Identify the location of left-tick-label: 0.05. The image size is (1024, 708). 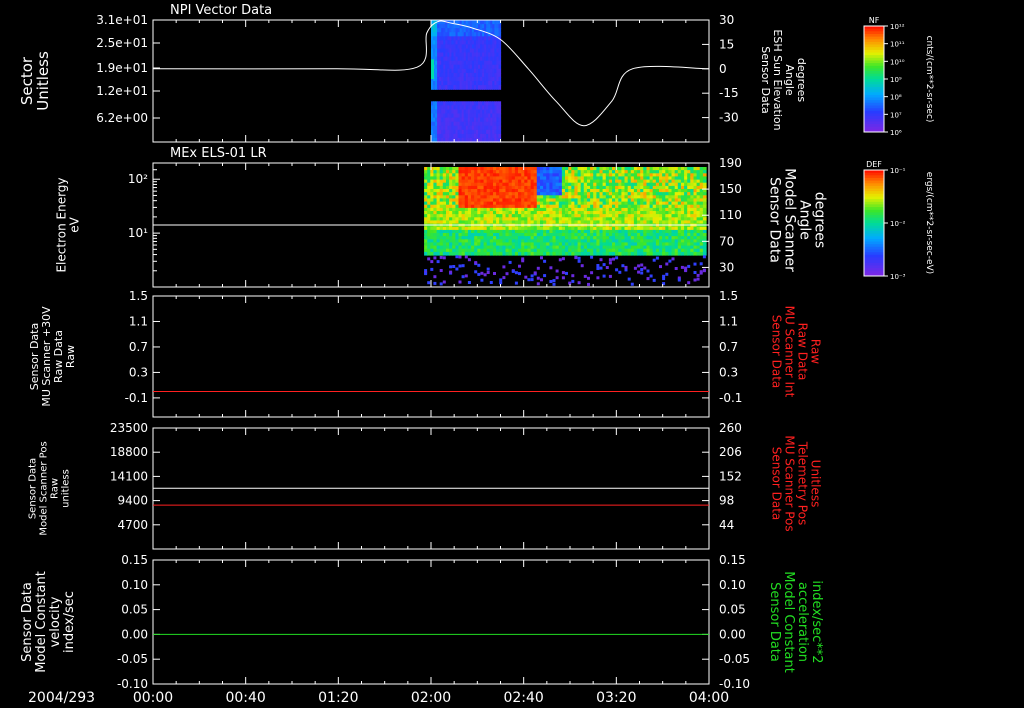
(134, 610).